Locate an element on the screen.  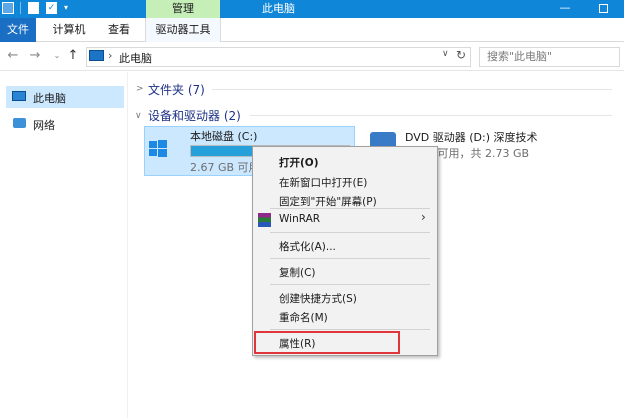
up-icon: ↑ is located at coordinates (73, 56).